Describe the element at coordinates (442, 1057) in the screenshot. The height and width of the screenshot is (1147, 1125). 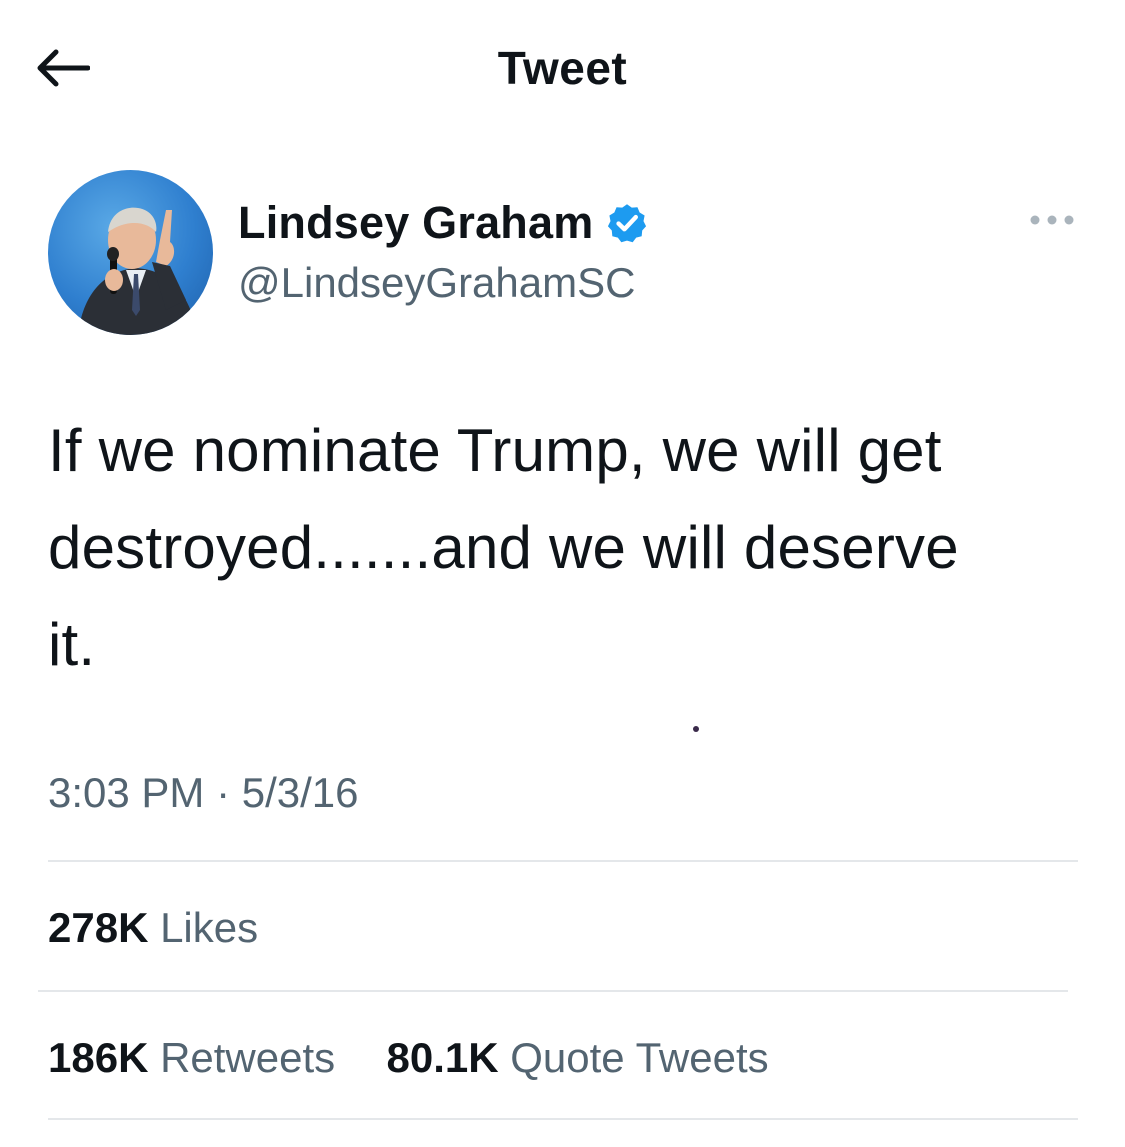
I see `quote-tweets-count: 80.1K` at that location.